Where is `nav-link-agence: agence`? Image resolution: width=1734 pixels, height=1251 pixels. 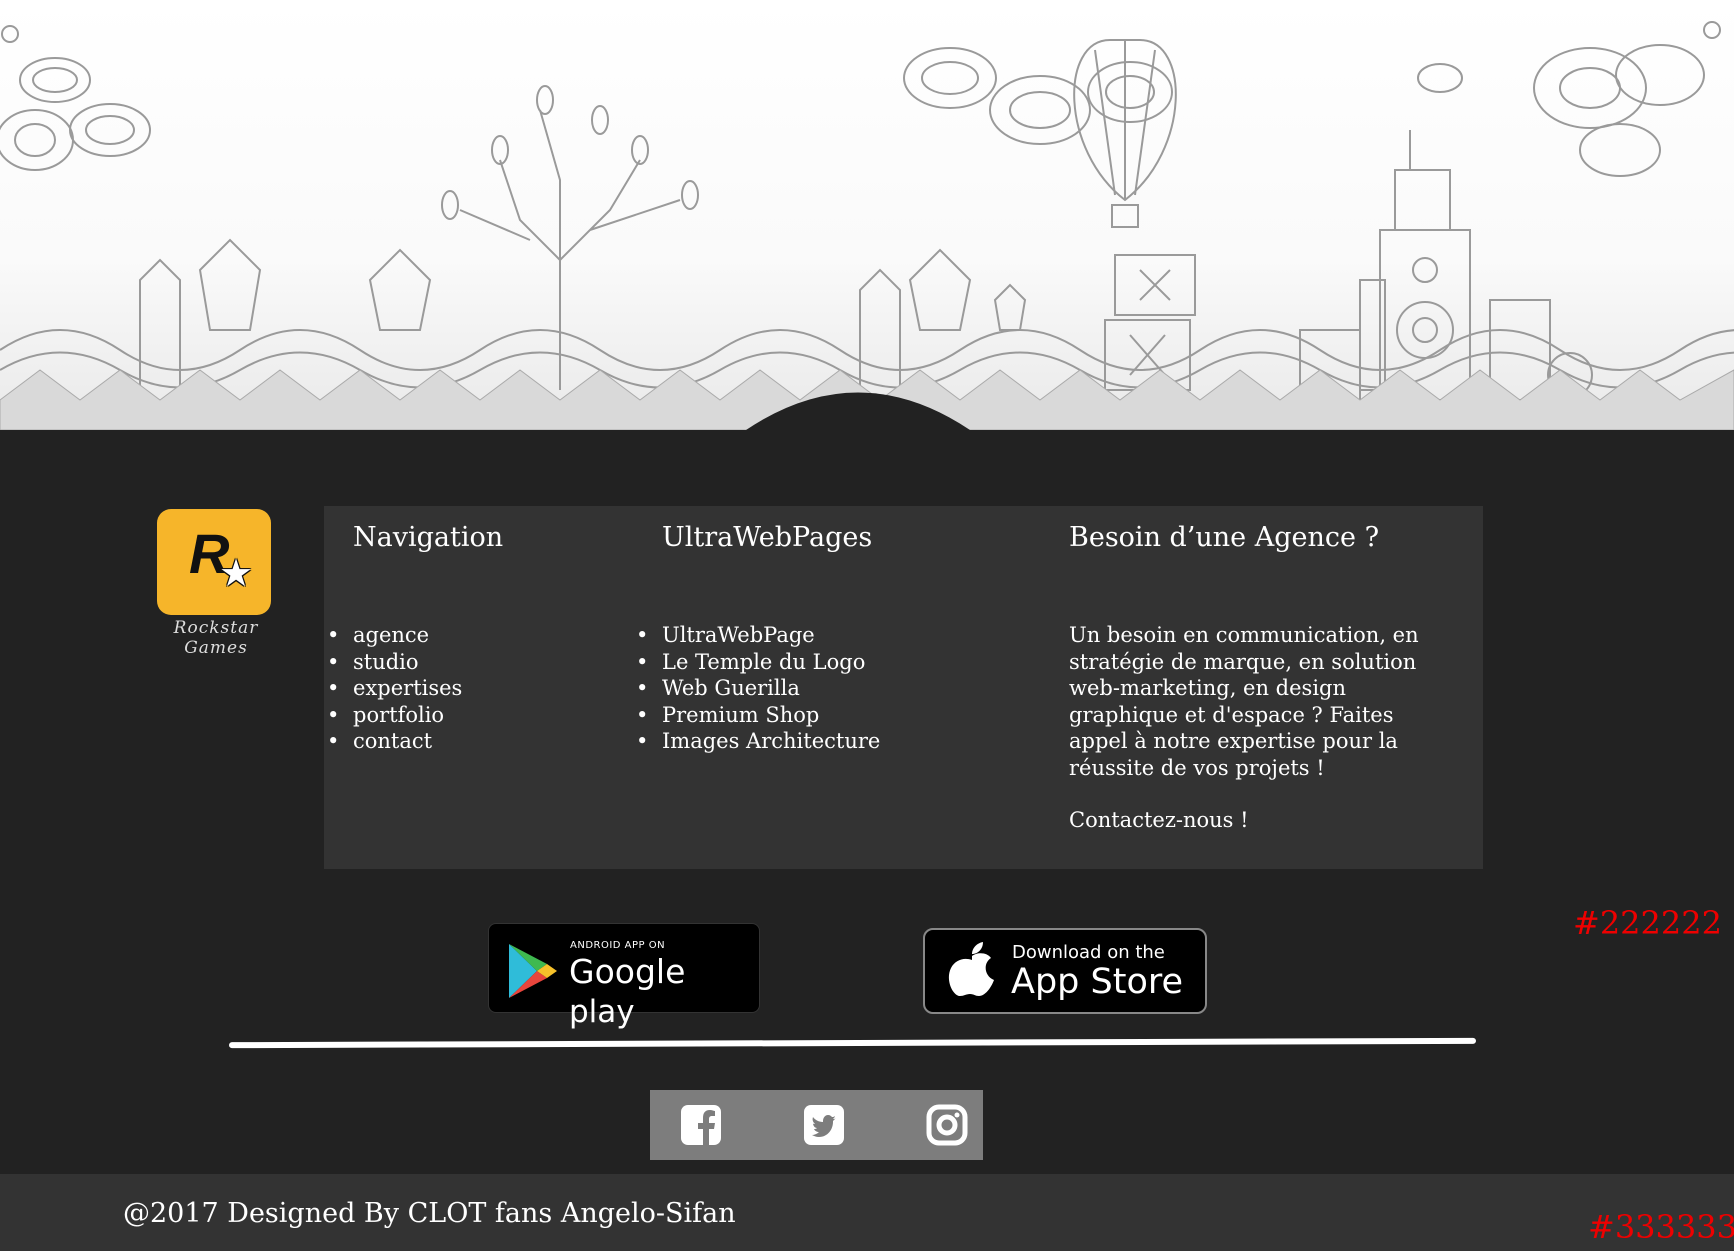 nav-link-agence: agence is located at coordinates (394, 635).